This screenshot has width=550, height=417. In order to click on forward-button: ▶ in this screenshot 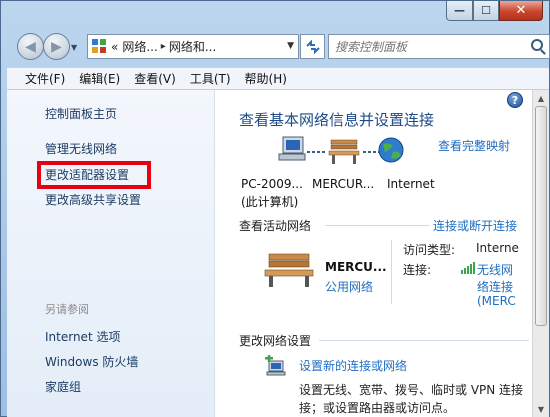, I will do `click(56, 46)`.